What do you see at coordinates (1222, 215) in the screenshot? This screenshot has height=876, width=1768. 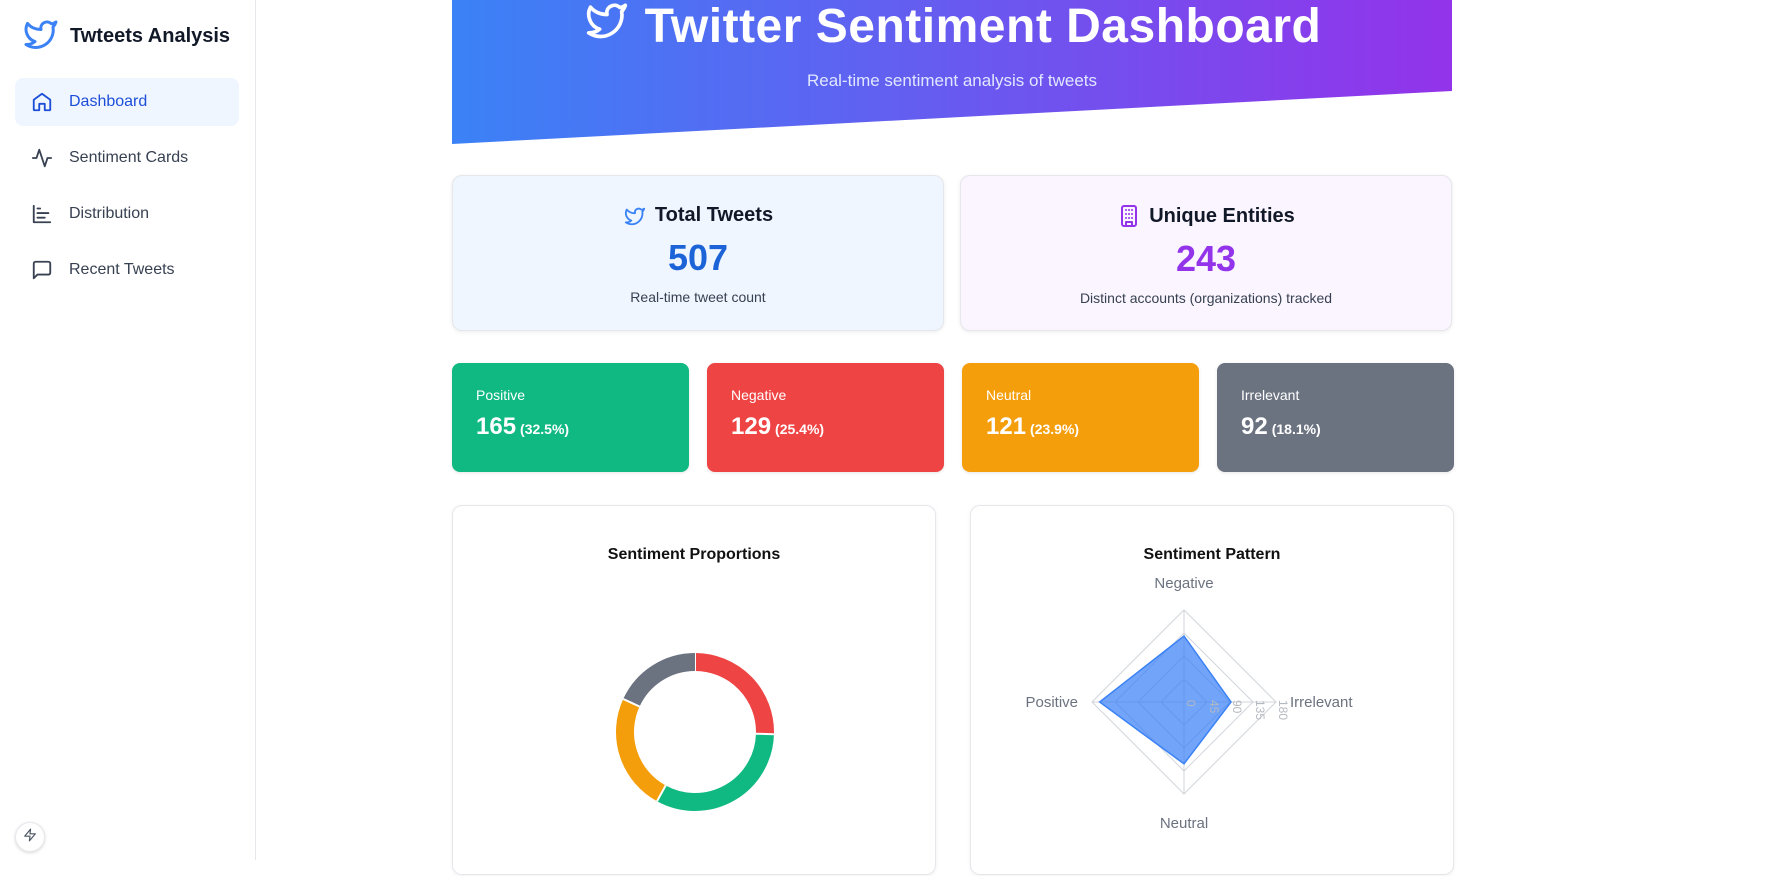 I see `unique-entities-label: Unique Entities` at bounding box center [1222, 215].